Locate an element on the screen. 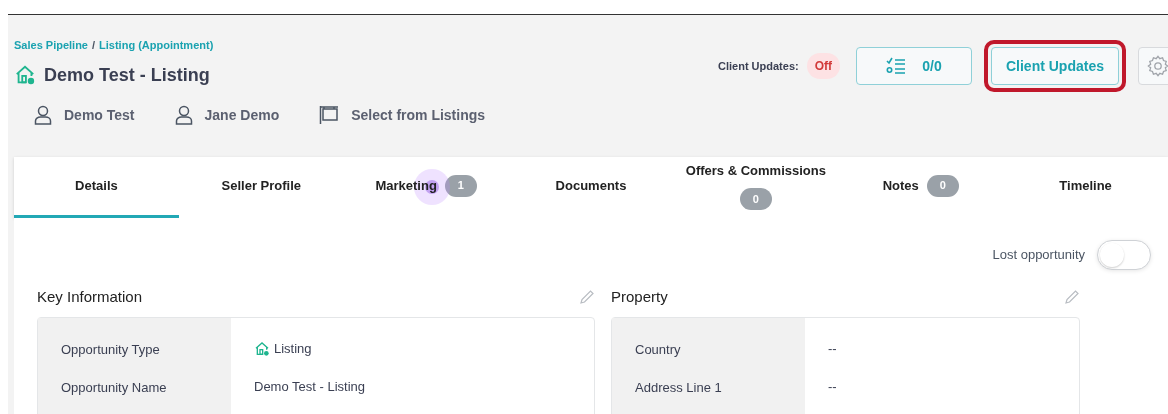 This screenshot has height=414, width=1168. tab: Offers & Commissions 0 is located at coordinates (756, 187).